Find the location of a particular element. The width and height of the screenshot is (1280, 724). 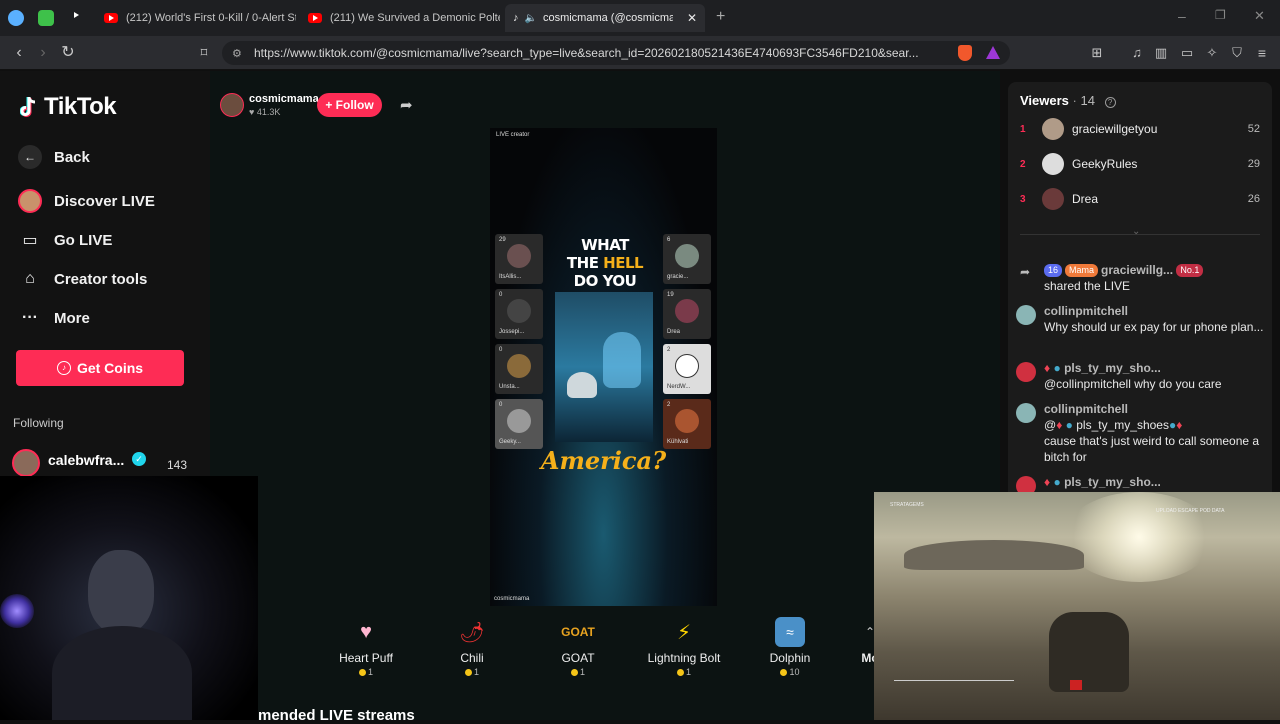

minimize-icon: – is located at coordinates (1182, 16).